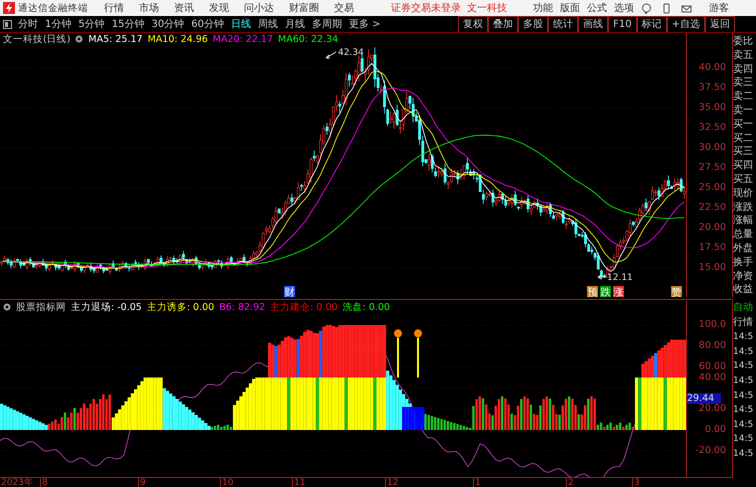  I want to click on indicator-legend: 洗盘: 0.00, so click(366, 307).